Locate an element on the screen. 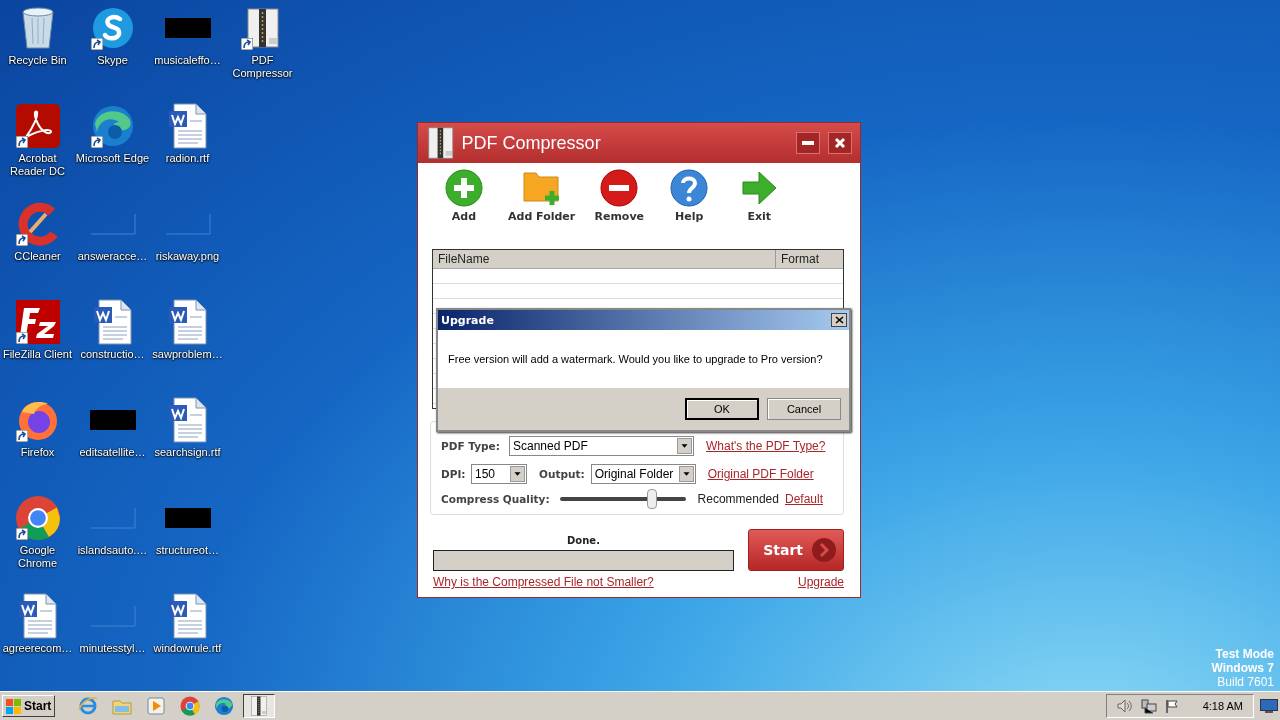 Image resolution: width=1280 pixels, height=720 pixels. pdf-type-help-link: What's the PDF Type? is located at coordinates (766, 446).